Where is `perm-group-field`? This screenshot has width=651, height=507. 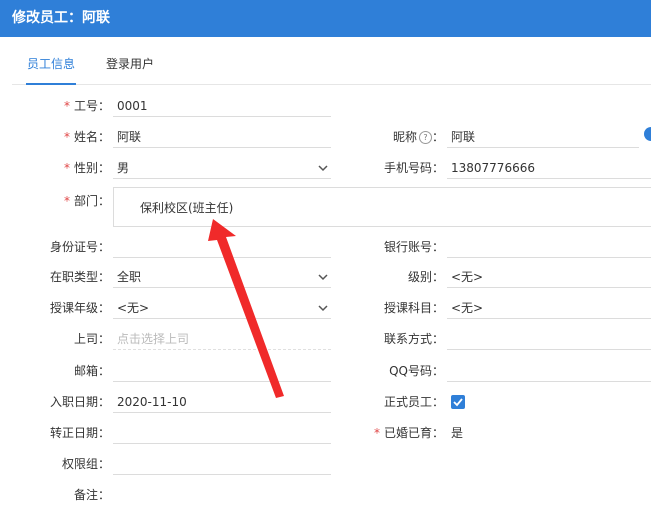
perm-group-field is located at coordinates (222, 464).